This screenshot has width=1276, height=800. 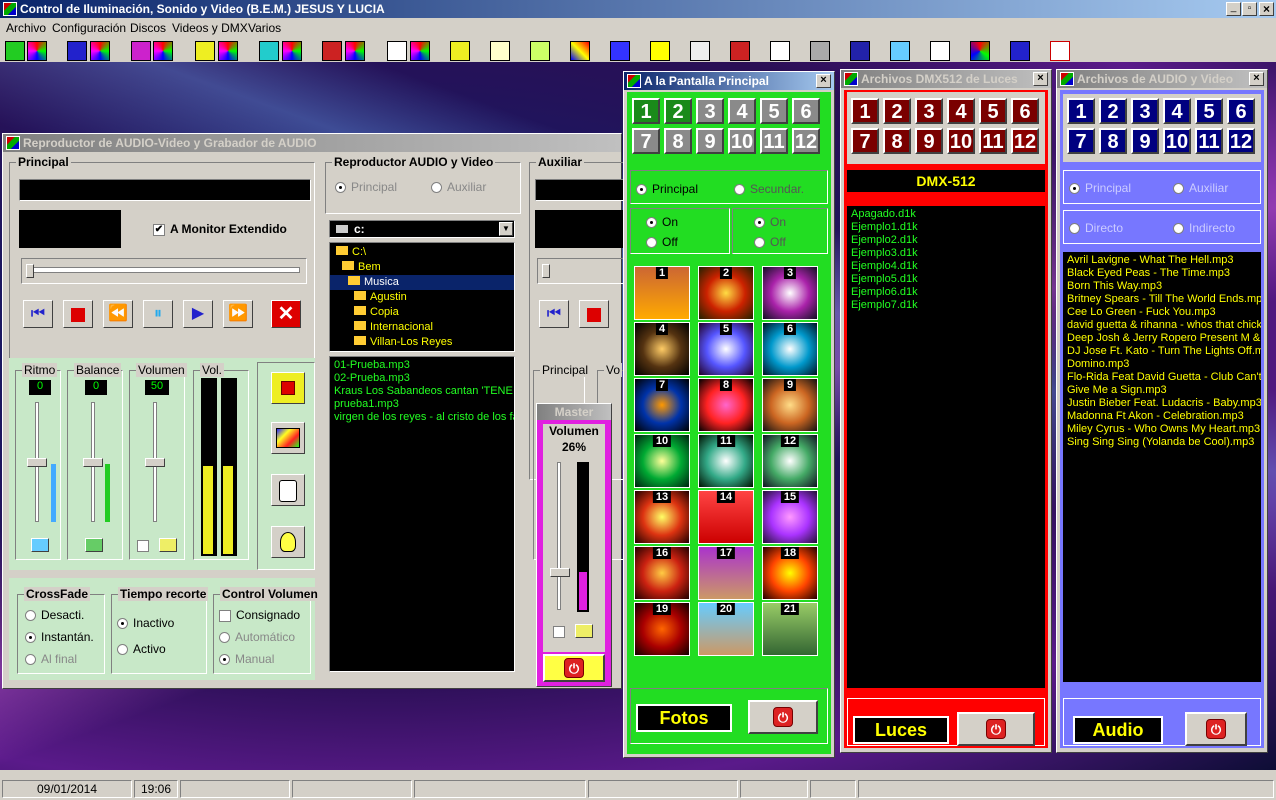 What do you see at coordinates (422, 404) in the screenshot?
I see `list-item: prueba1.mp3` at bounding box center [422, 404].